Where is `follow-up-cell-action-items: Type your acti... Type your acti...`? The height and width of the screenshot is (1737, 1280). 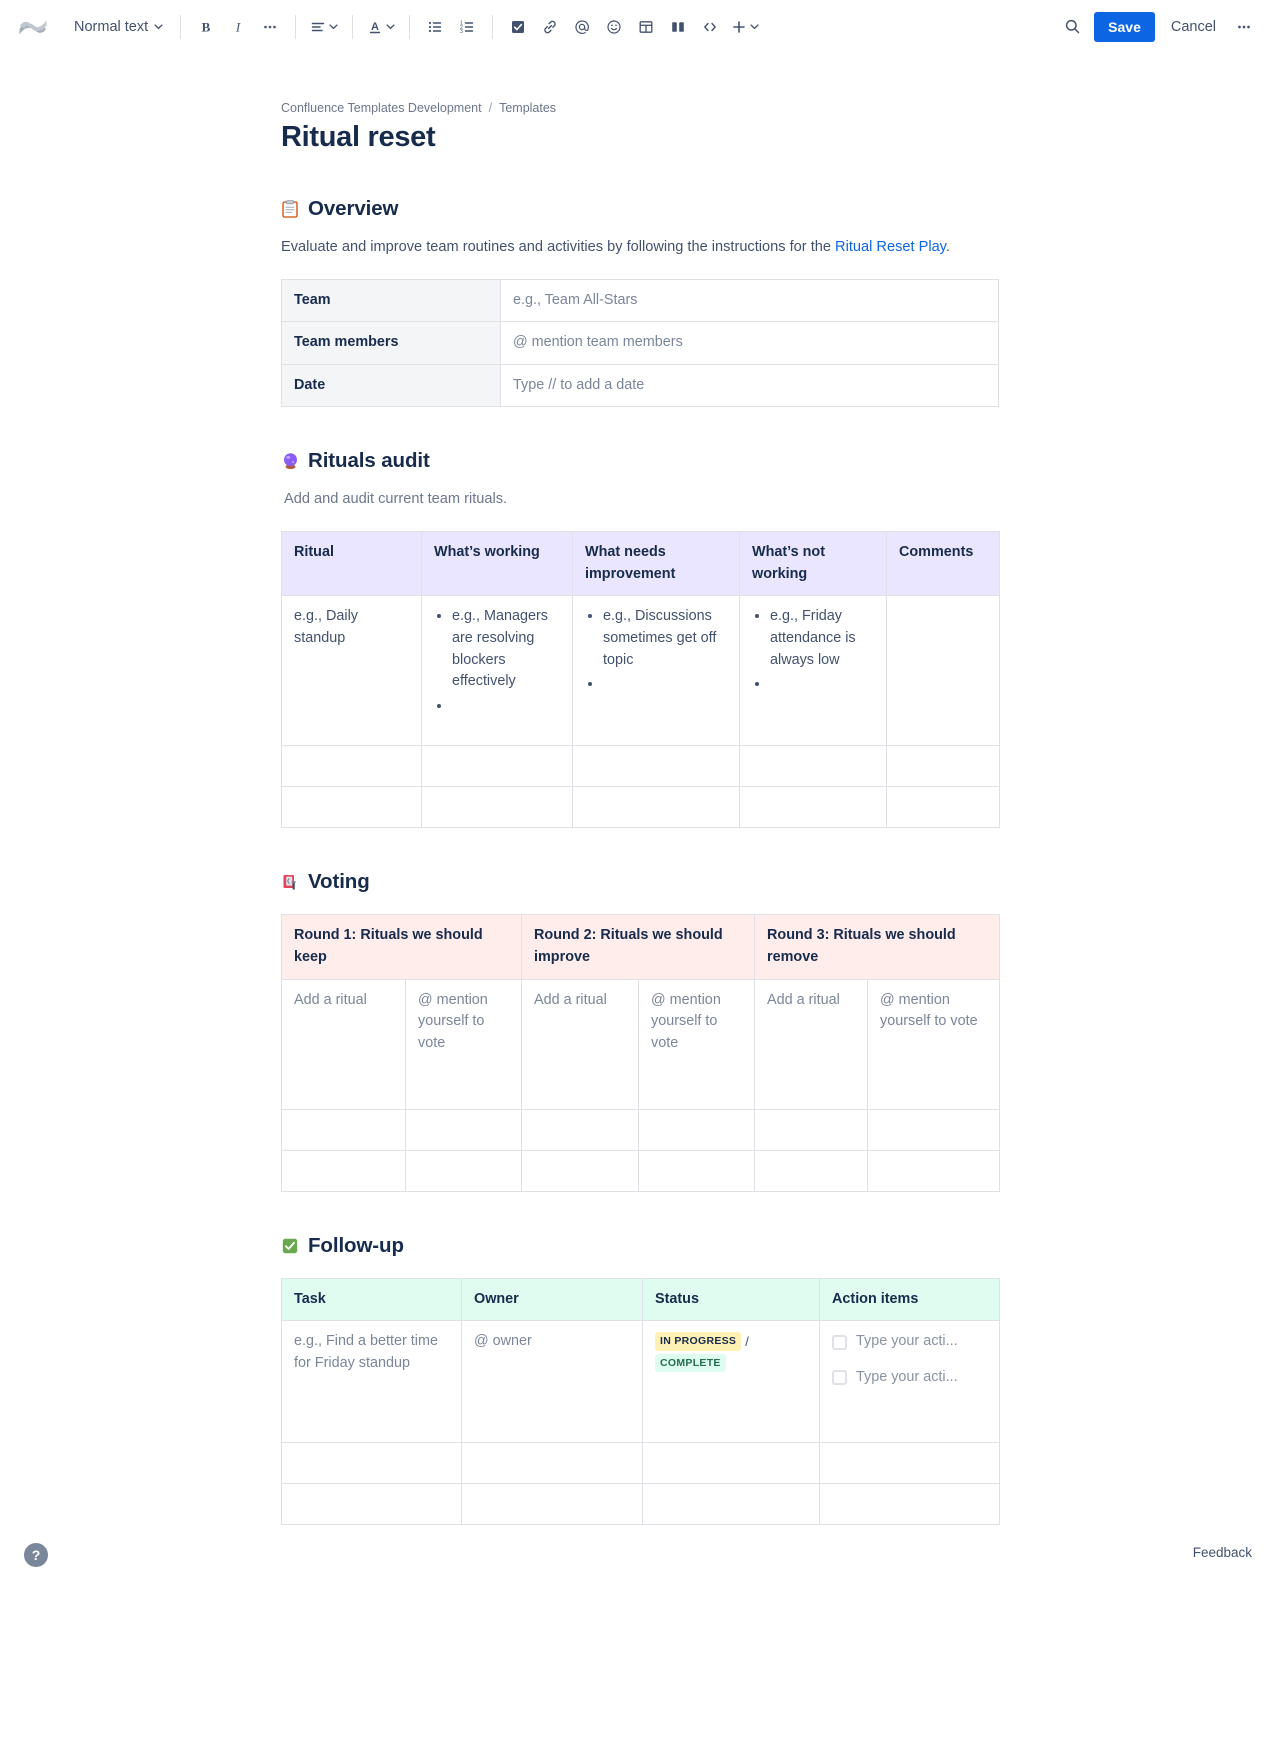
follow-up-cell-action-items: Type your acti... Type your acti... is located at coordinates (909, 1382).